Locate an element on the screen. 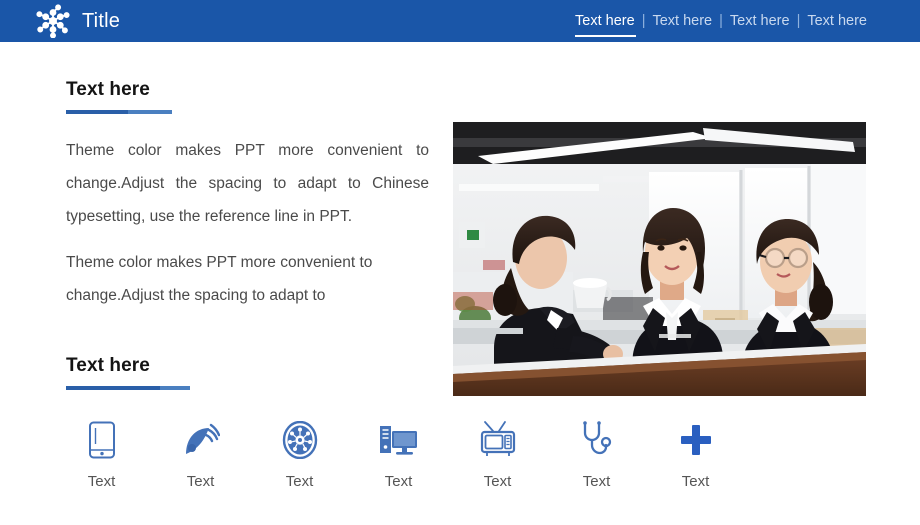 The width and height of the screenshot is (920, 525). brand: Title is located at coordinates (78, 21).